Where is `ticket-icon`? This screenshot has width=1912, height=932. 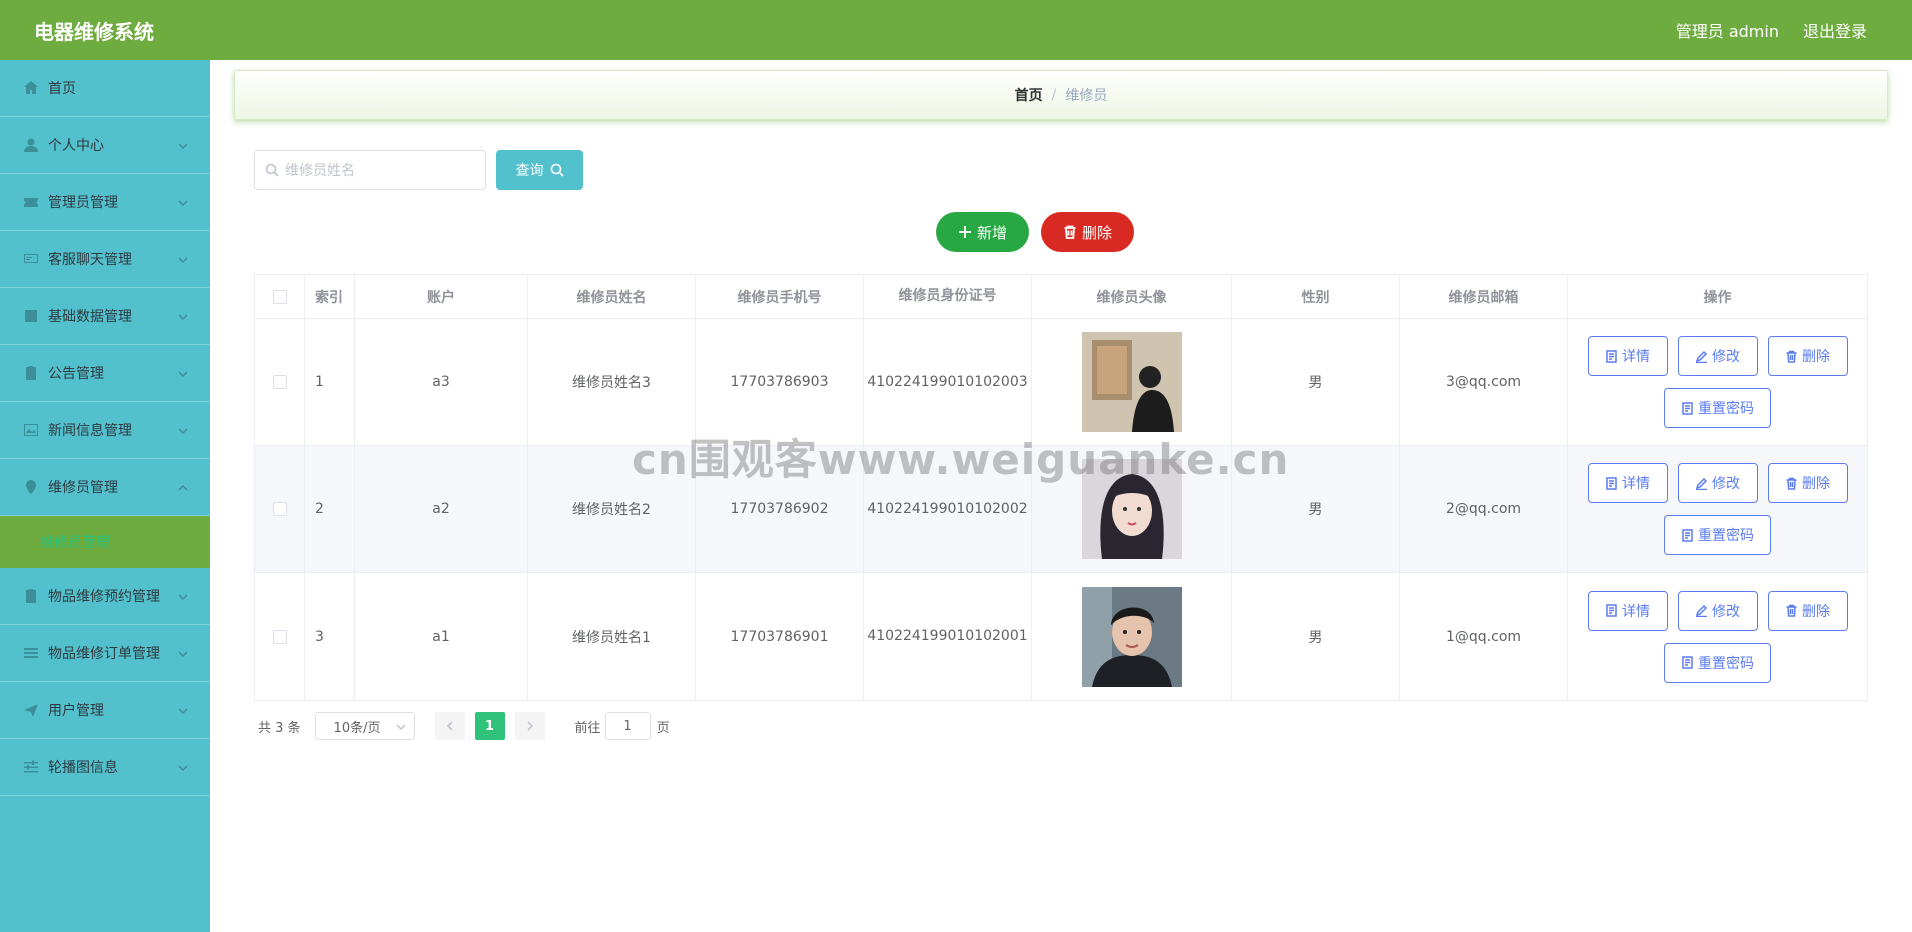 ticket-icon is located at coordinates (31, 202).